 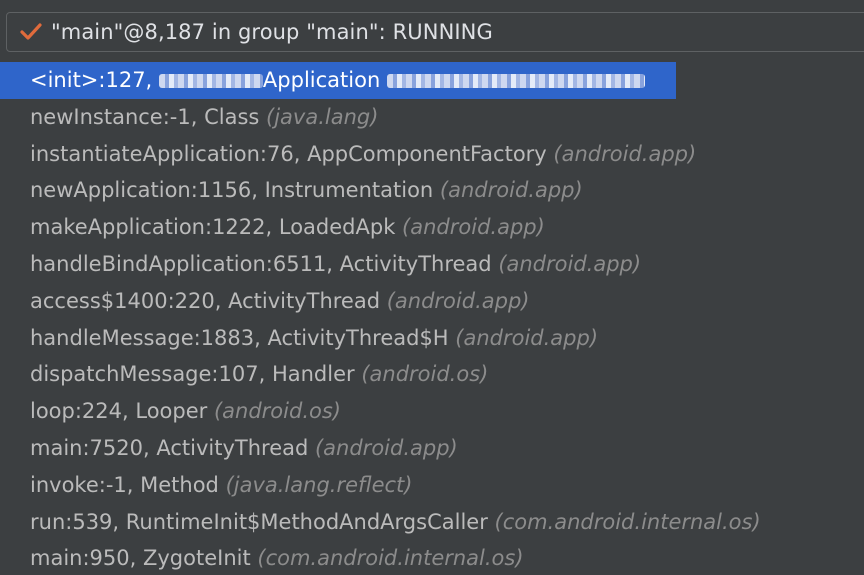 What do you see at coordinates (154, 227) in the screenshot?
I see `frame-method: makeApplication:1222,` at bounding box center [154, 227].